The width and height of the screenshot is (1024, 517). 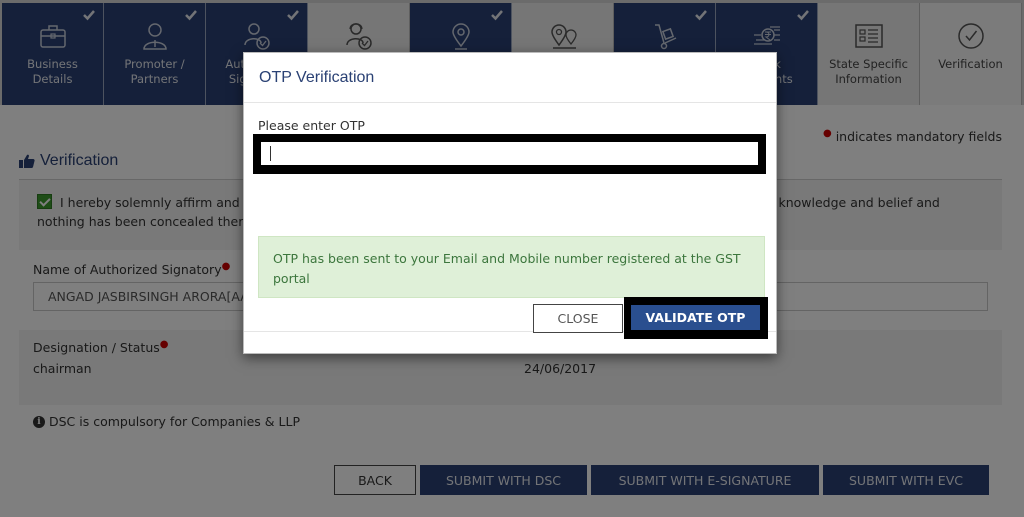 What do you see at coordinates (510, 78) in the screenshot?
I see `modal-header: OTP Verification` at bounding box center [510, 78].